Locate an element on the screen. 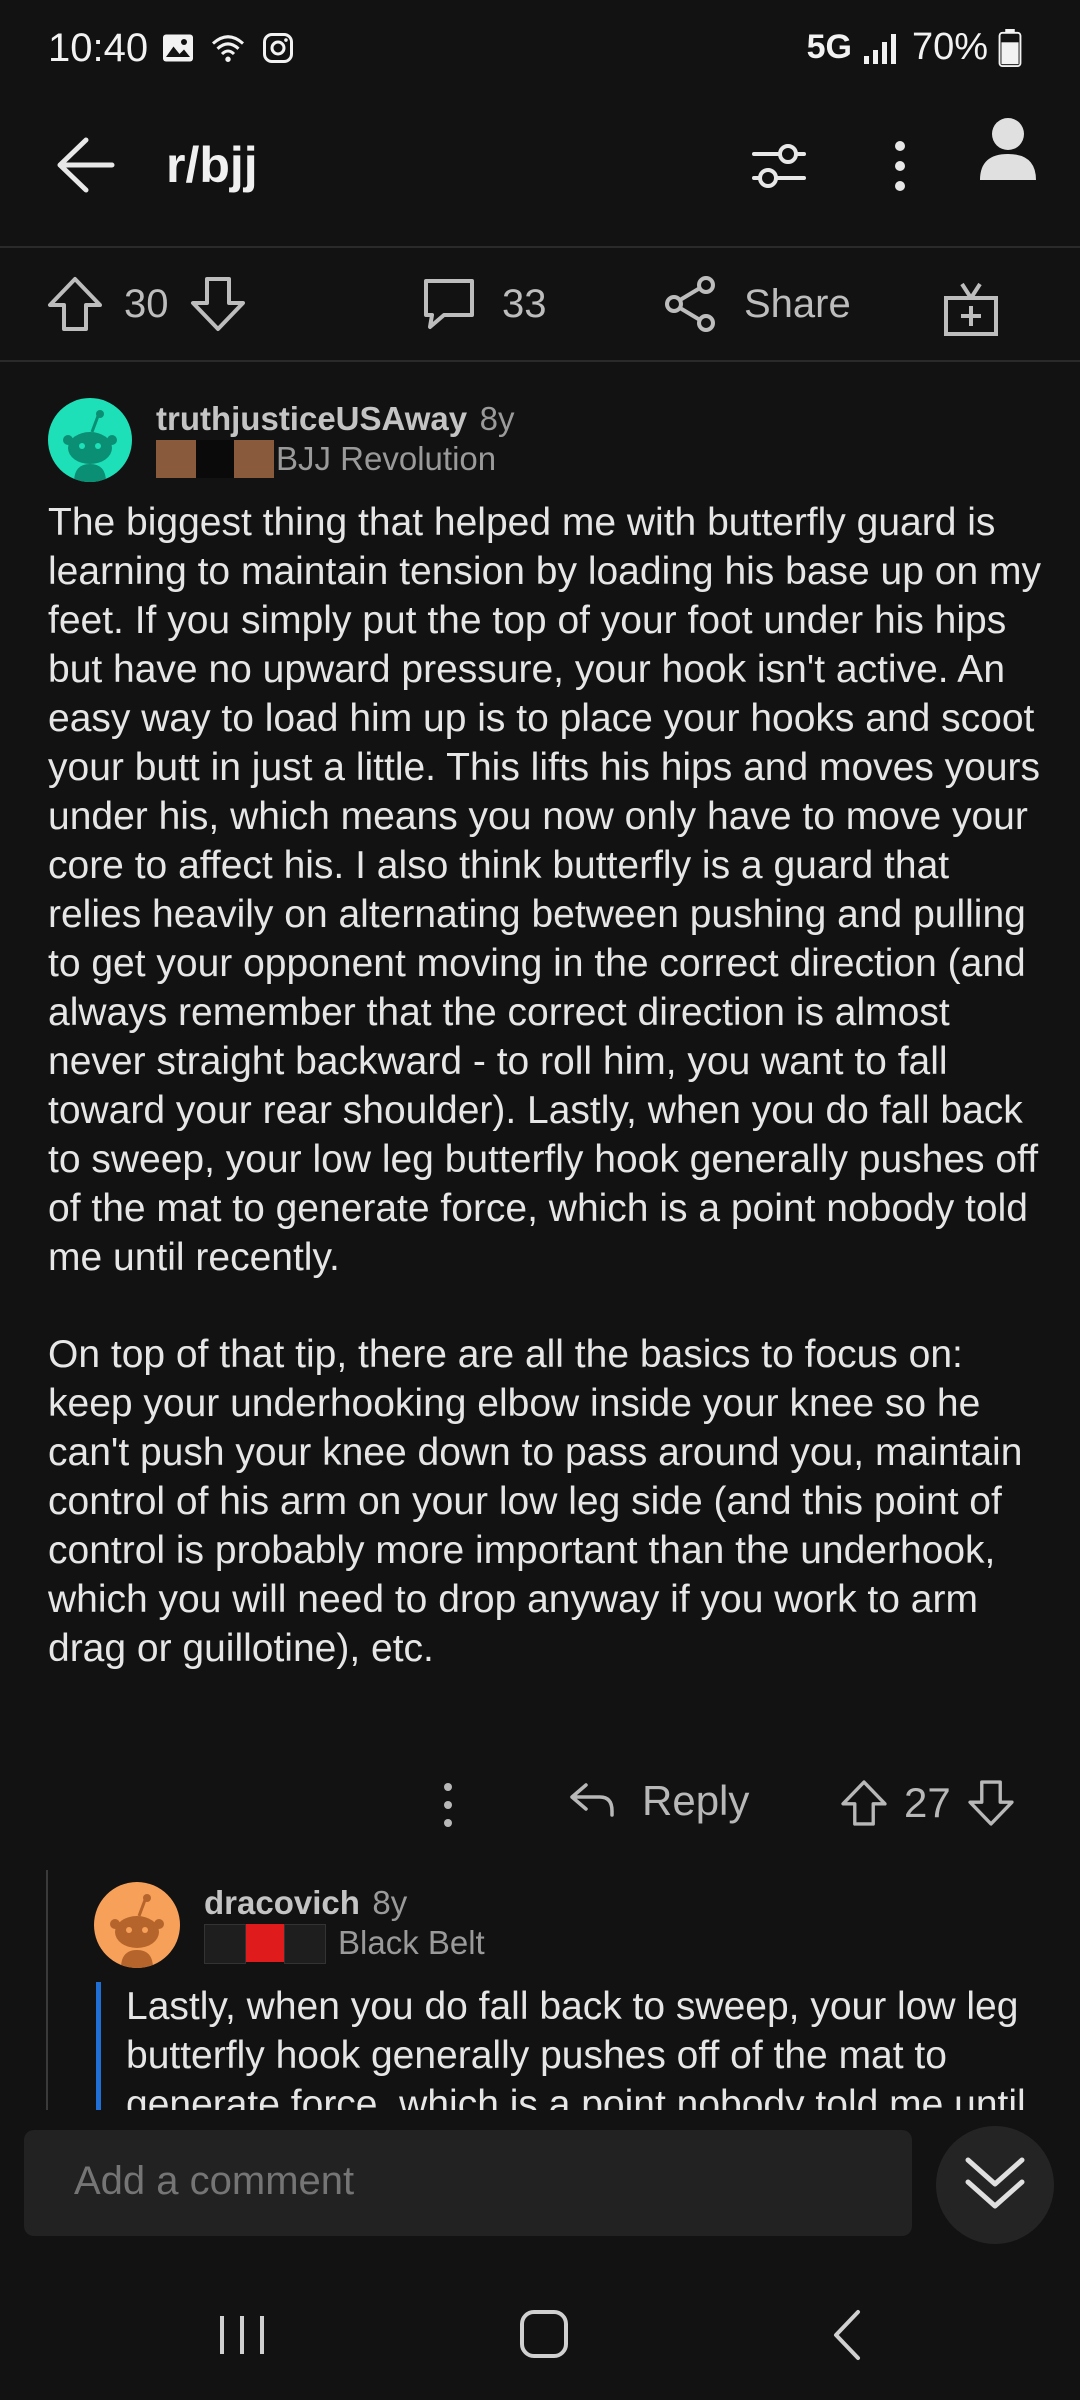 This screenshot has width=1080, height=2400. wifi-icon is located at coordinates (228, 48).